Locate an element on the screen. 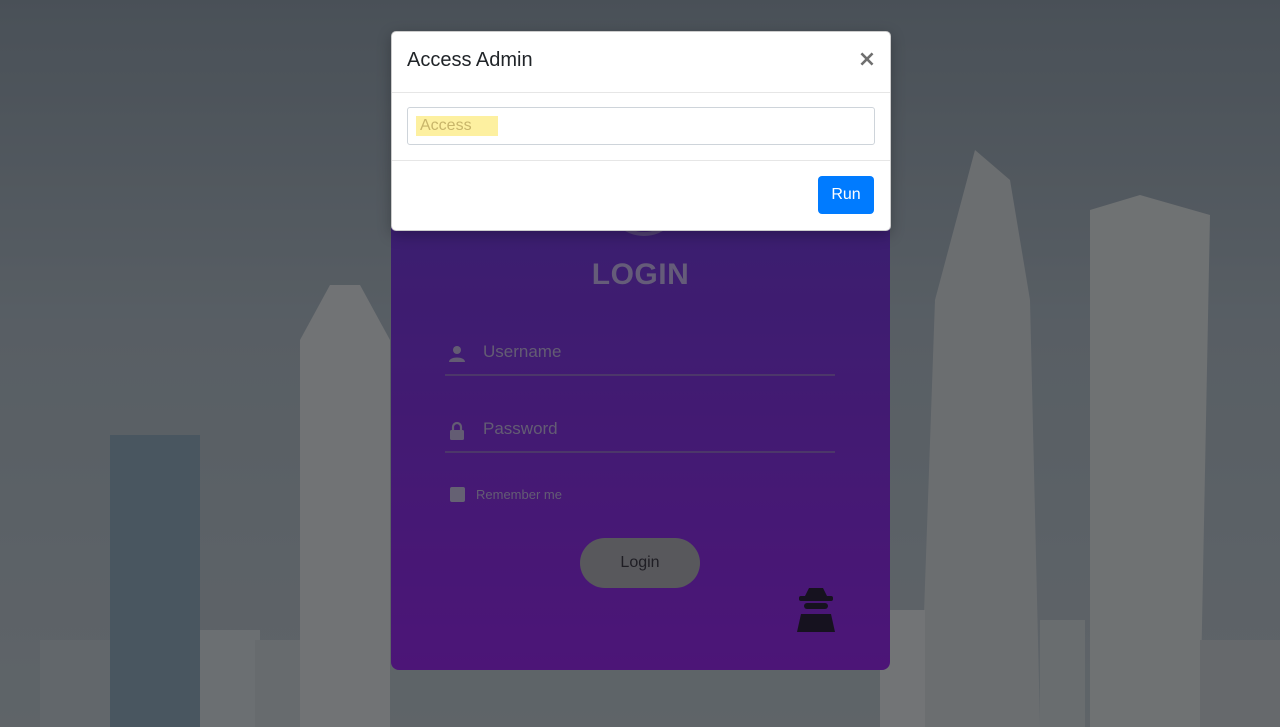 Image resolution: width=1280 pixels, height=727 pixels. access-placeholder: Access is located at coordinates (446, 125).